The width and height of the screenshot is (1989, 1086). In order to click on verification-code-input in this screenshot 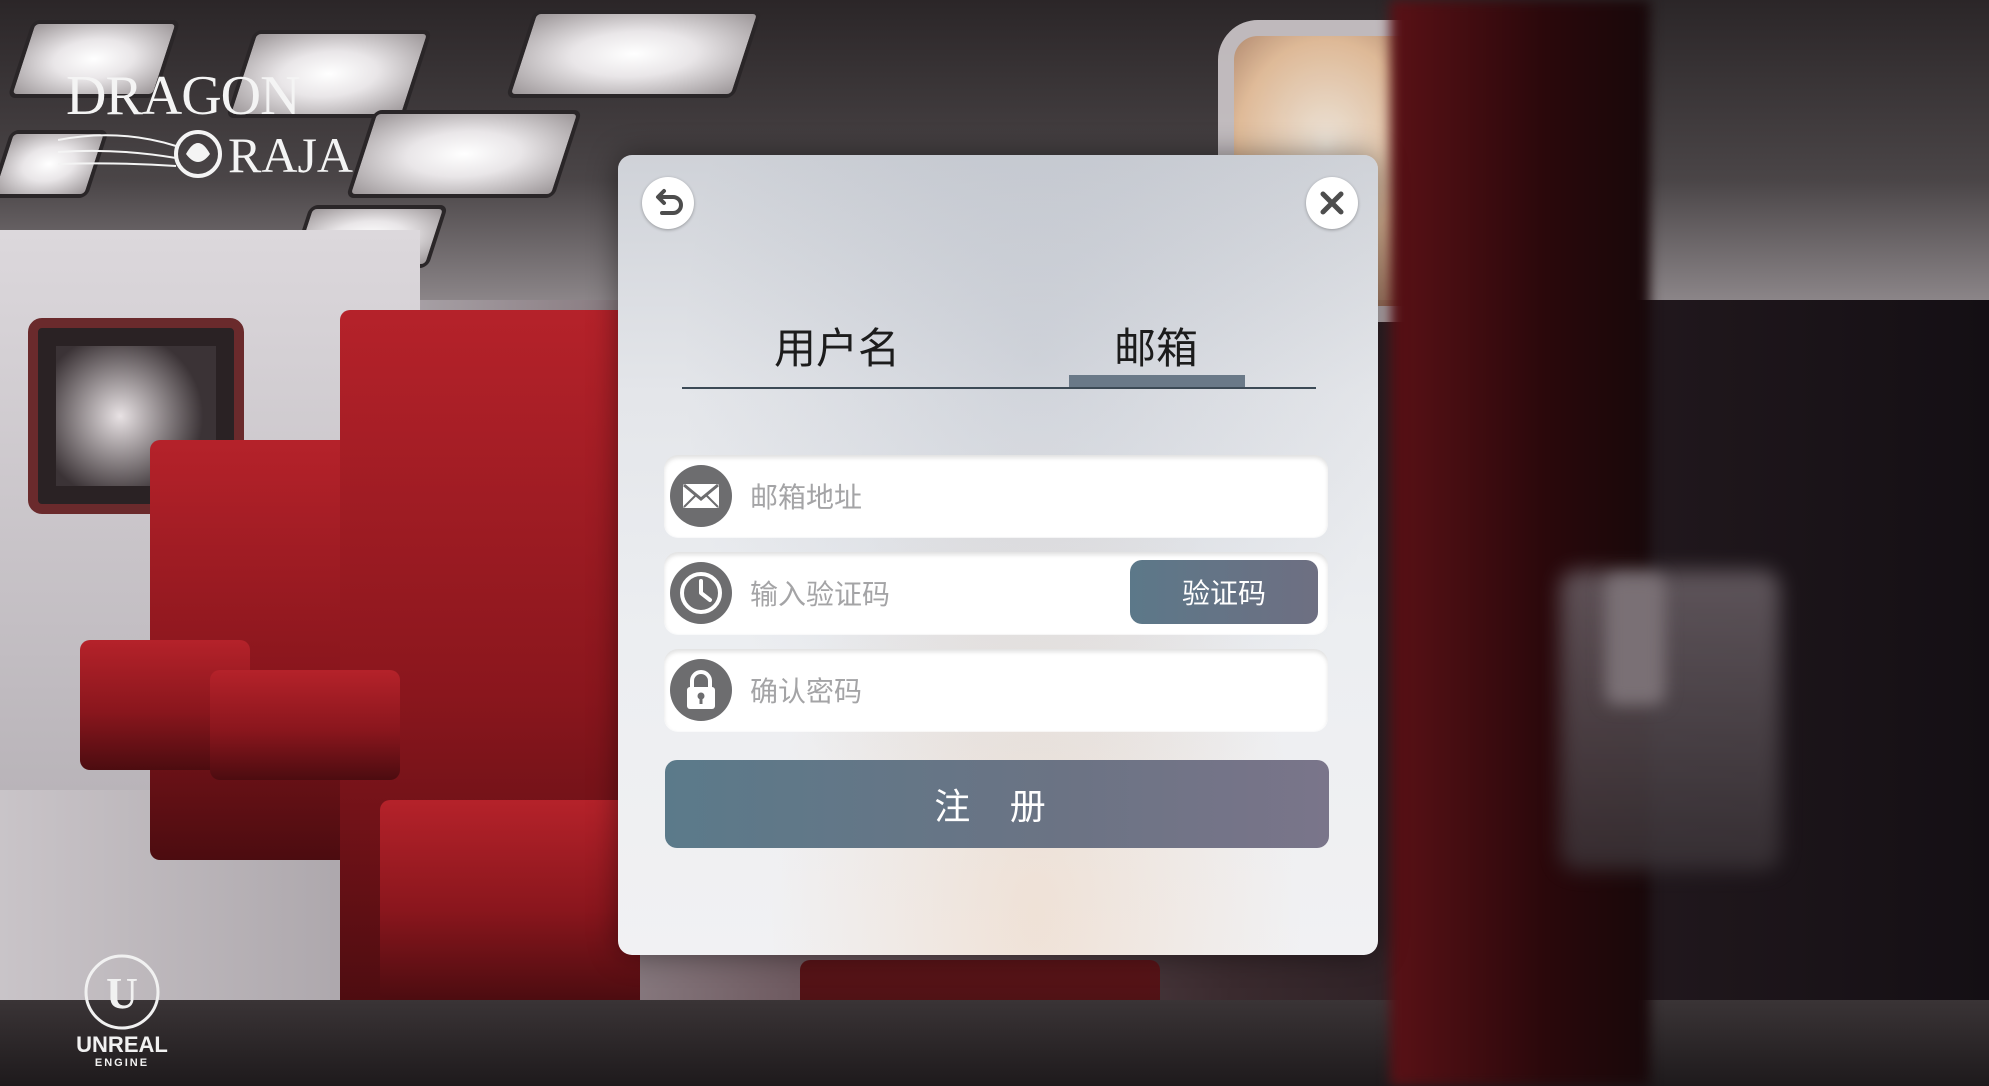, I will do `click(930, 594)`.